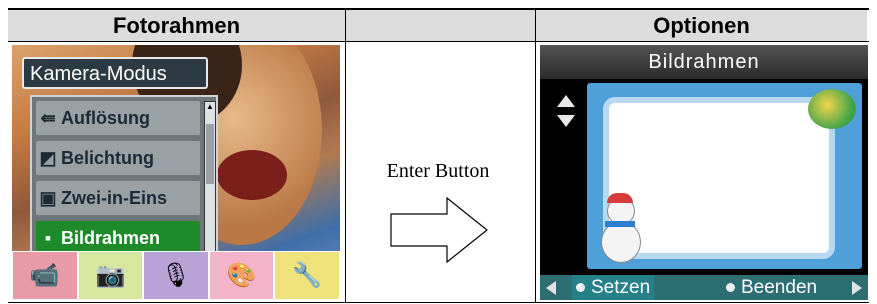  Describe the element at coordinates (210, 154) in the screenshot. I see `scroll-thumb` at that location.